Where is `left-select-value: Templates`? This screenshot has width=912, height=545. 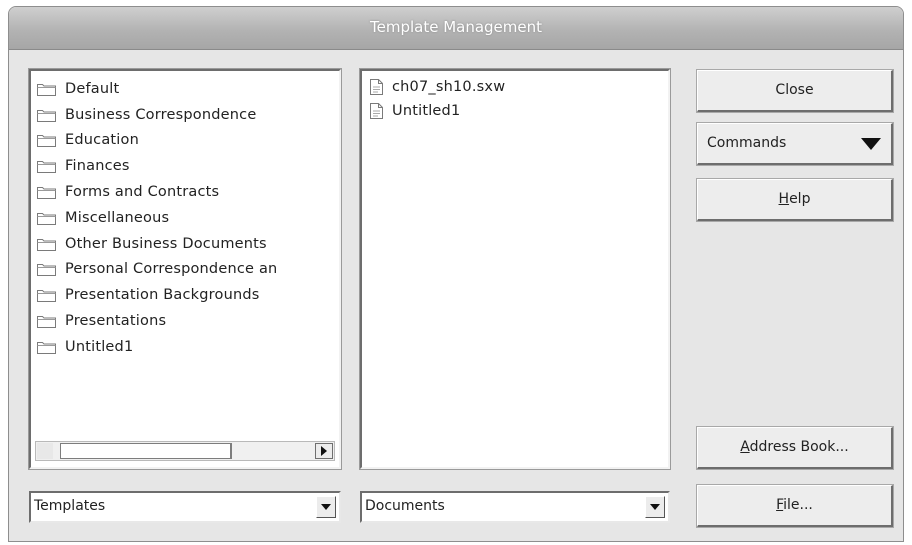 left-select-value: Templates is located at coordinates (70, 506).